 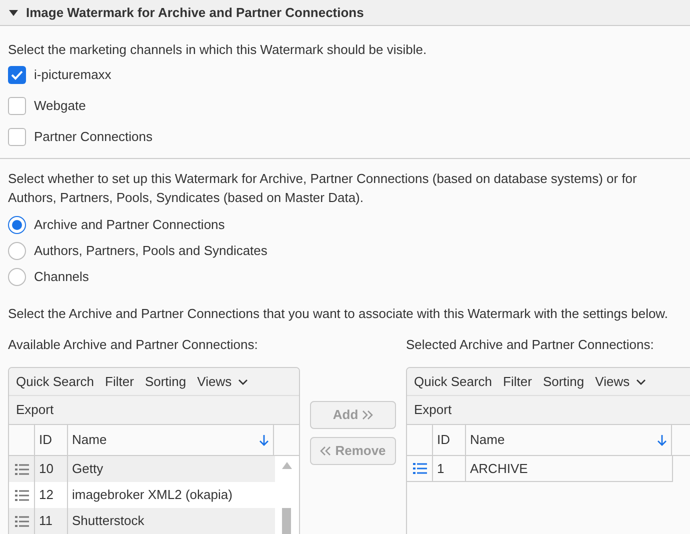 What do you see at coordinates (323, 188) in the screenshot?
I see `instruction-text: Select whether to set up this Watermark for Archive, Partner Connections (based on database systems) or for Authors, Partners, Pools, Syndicates (based on Master Data).` at bounding box center [323, 188].